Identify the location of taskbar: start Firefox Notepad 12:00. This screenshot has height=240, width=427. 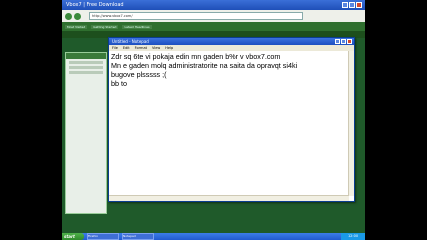
(213, 236).